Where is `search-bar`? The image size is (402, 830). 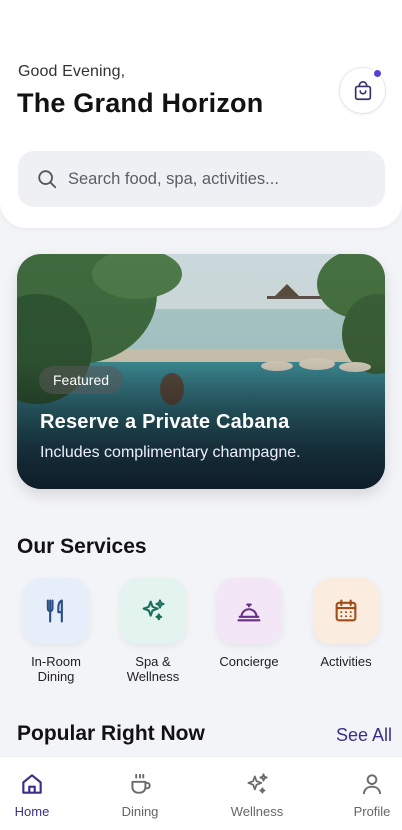
search-bar is located at coordinates (201, 179).